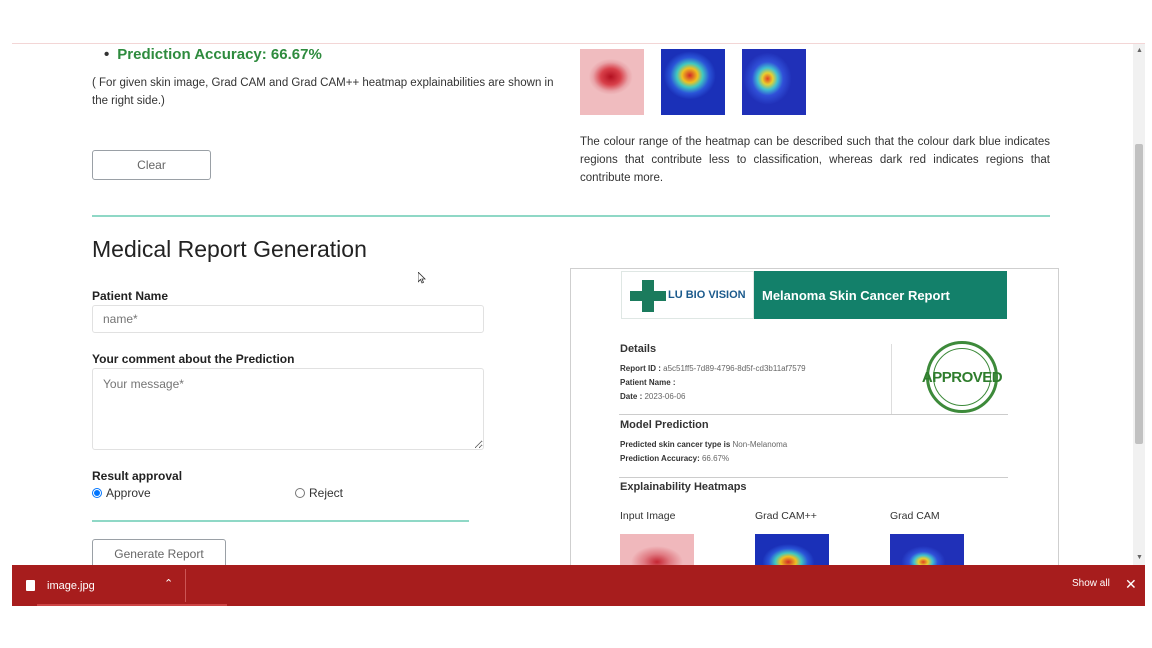 The height and width of the screenshot is (648, 1152). What do you see at coordinates (915, 516) in the screenshot?
I see `col-gradcam: Grad CAM` at bounding box center [915, 516].